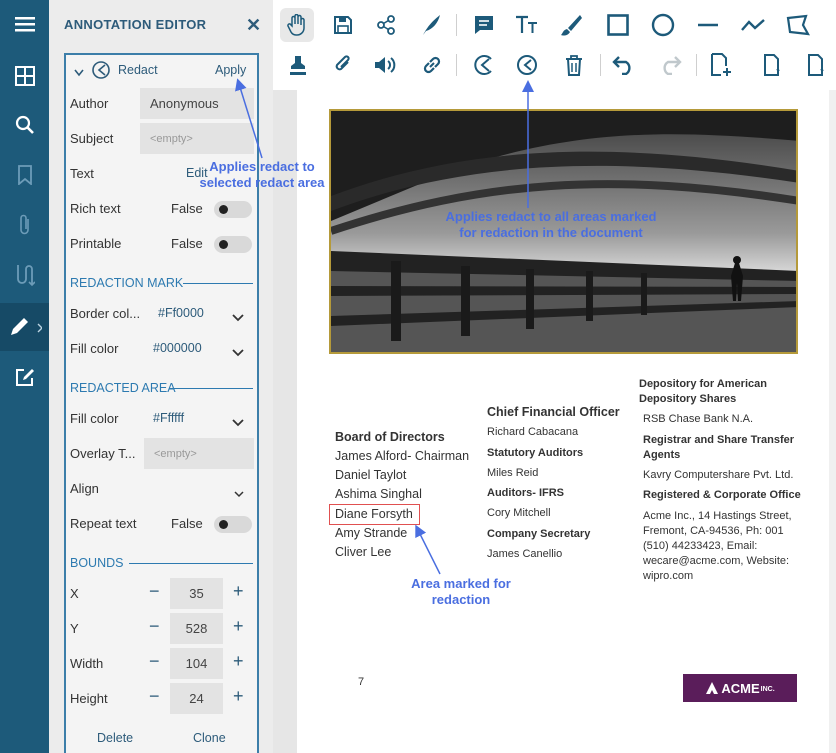 The width and height of the screenshot is (836, 753). I want to click on left-nav, so click(24, 376).